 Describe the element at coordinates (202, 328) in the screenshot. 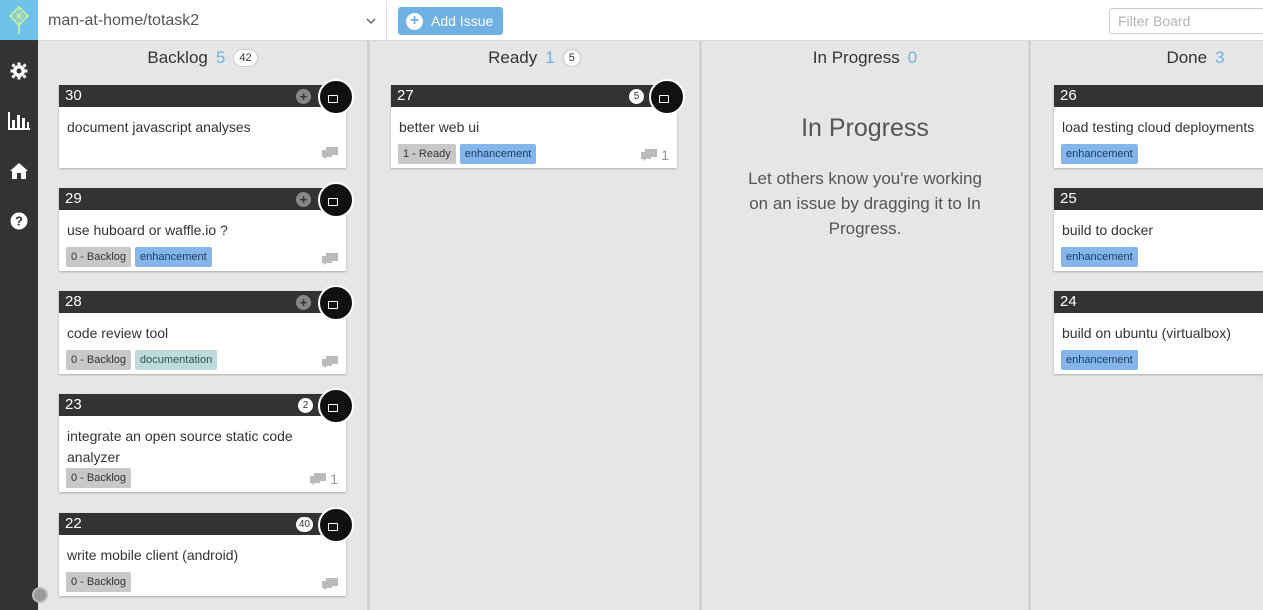

I see `issue-title: code review tool` at that location.